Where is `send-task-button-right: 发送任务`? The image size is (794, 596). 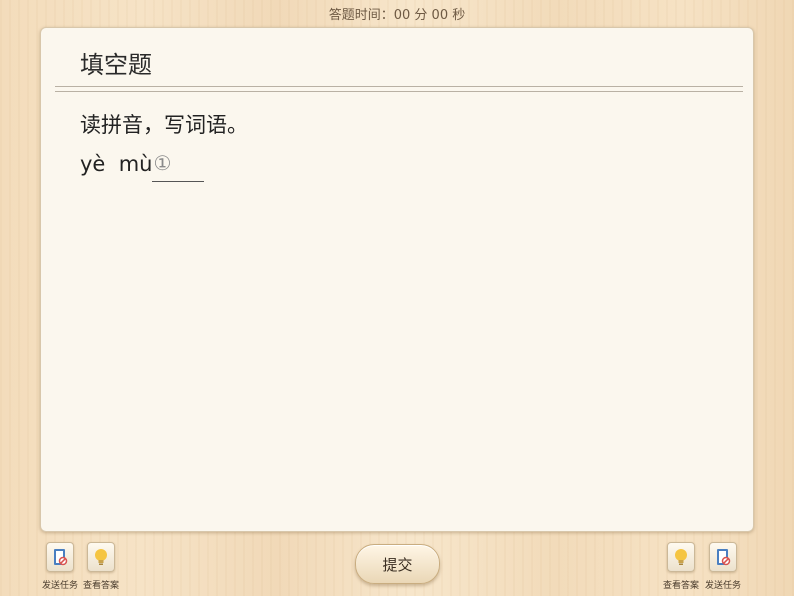 send-task-button-right: 发送任务 is located at coordinates (723, 566).